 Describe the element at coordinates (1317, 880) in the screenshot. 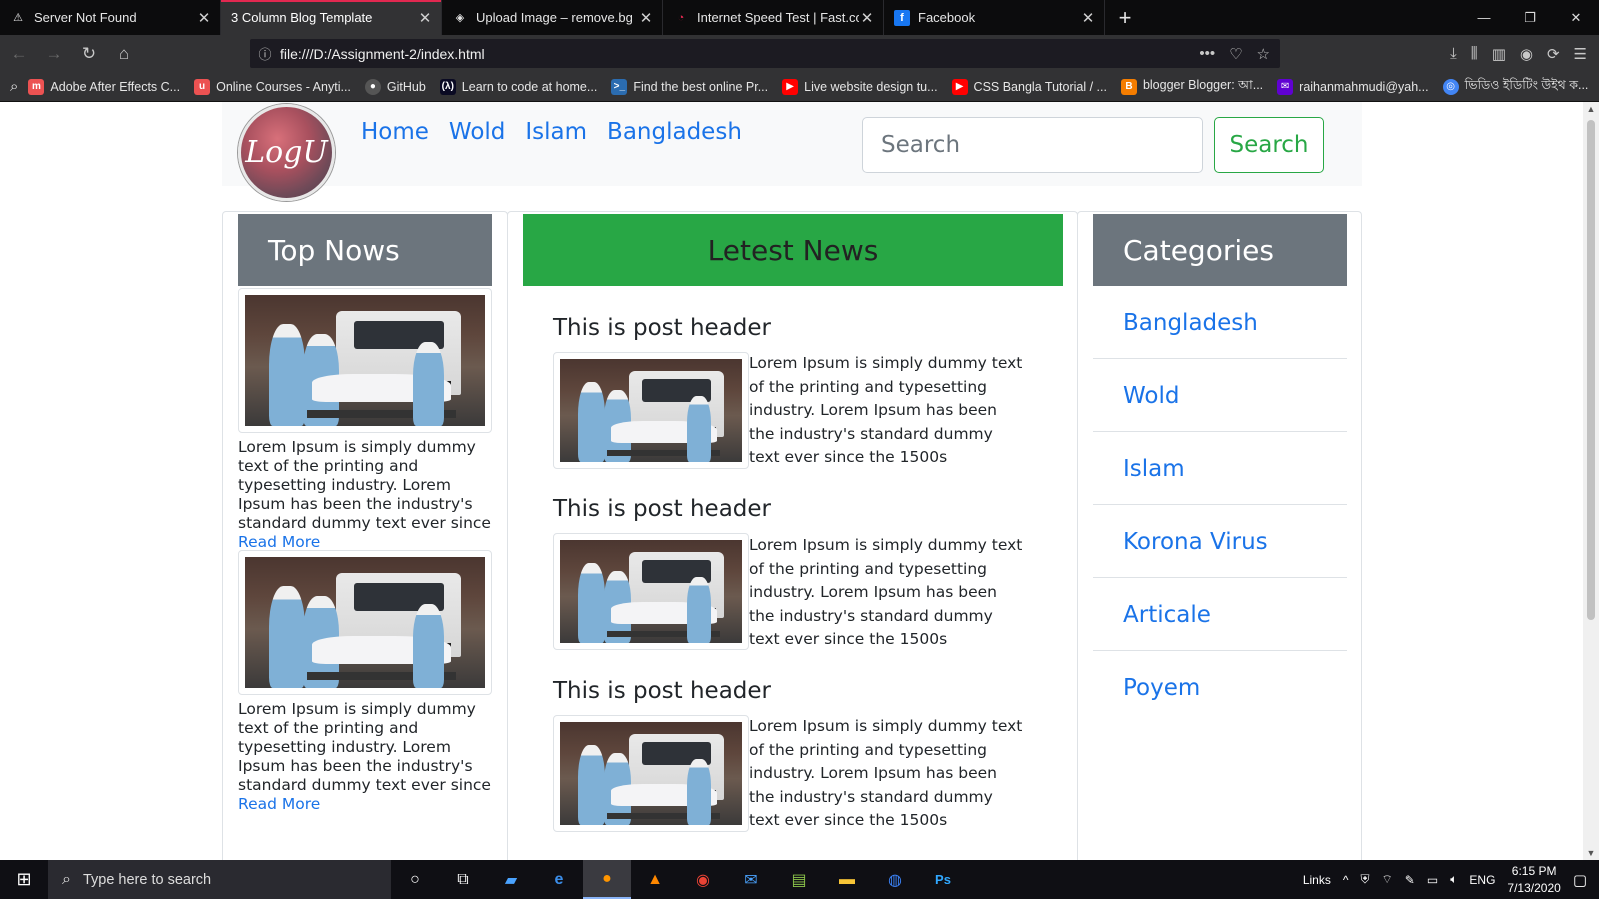

I see `links-toolbar: Links` at that location.